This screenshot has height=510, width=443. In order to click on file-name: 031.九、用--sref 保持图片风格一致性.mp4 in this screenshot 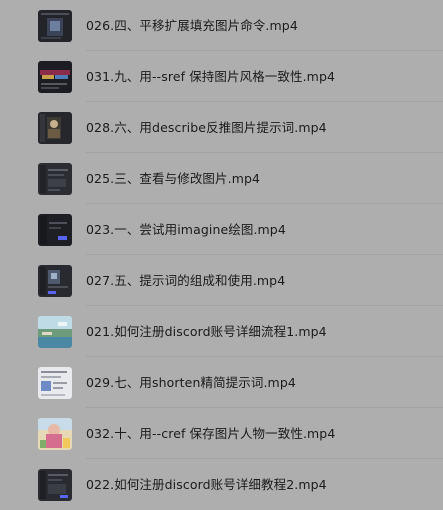, I will do `click(211, 76)`.